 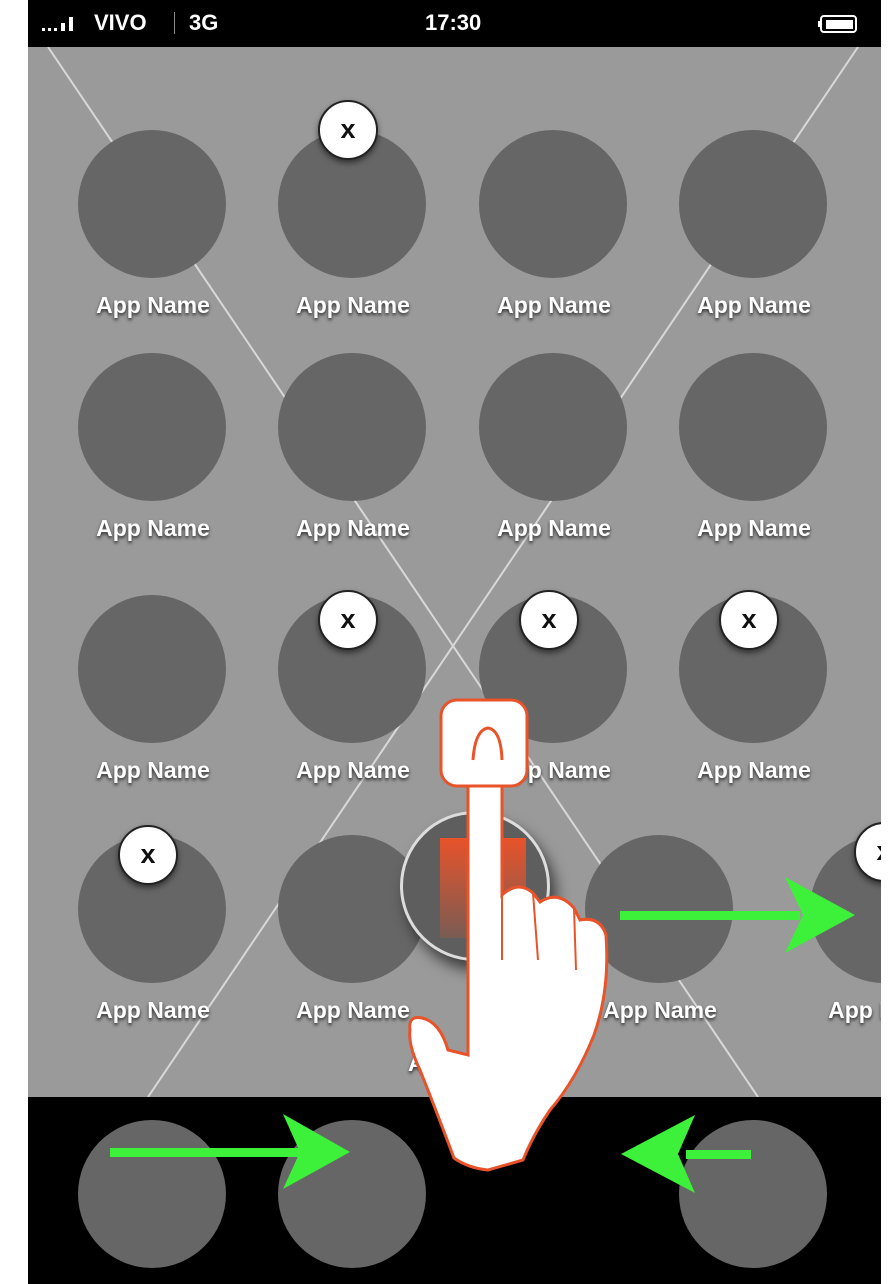 What do you see at coordinates (230, 1151) in the screenshot?
I see `arrow-right-dock-icon` at bounding box center [230, 1151].